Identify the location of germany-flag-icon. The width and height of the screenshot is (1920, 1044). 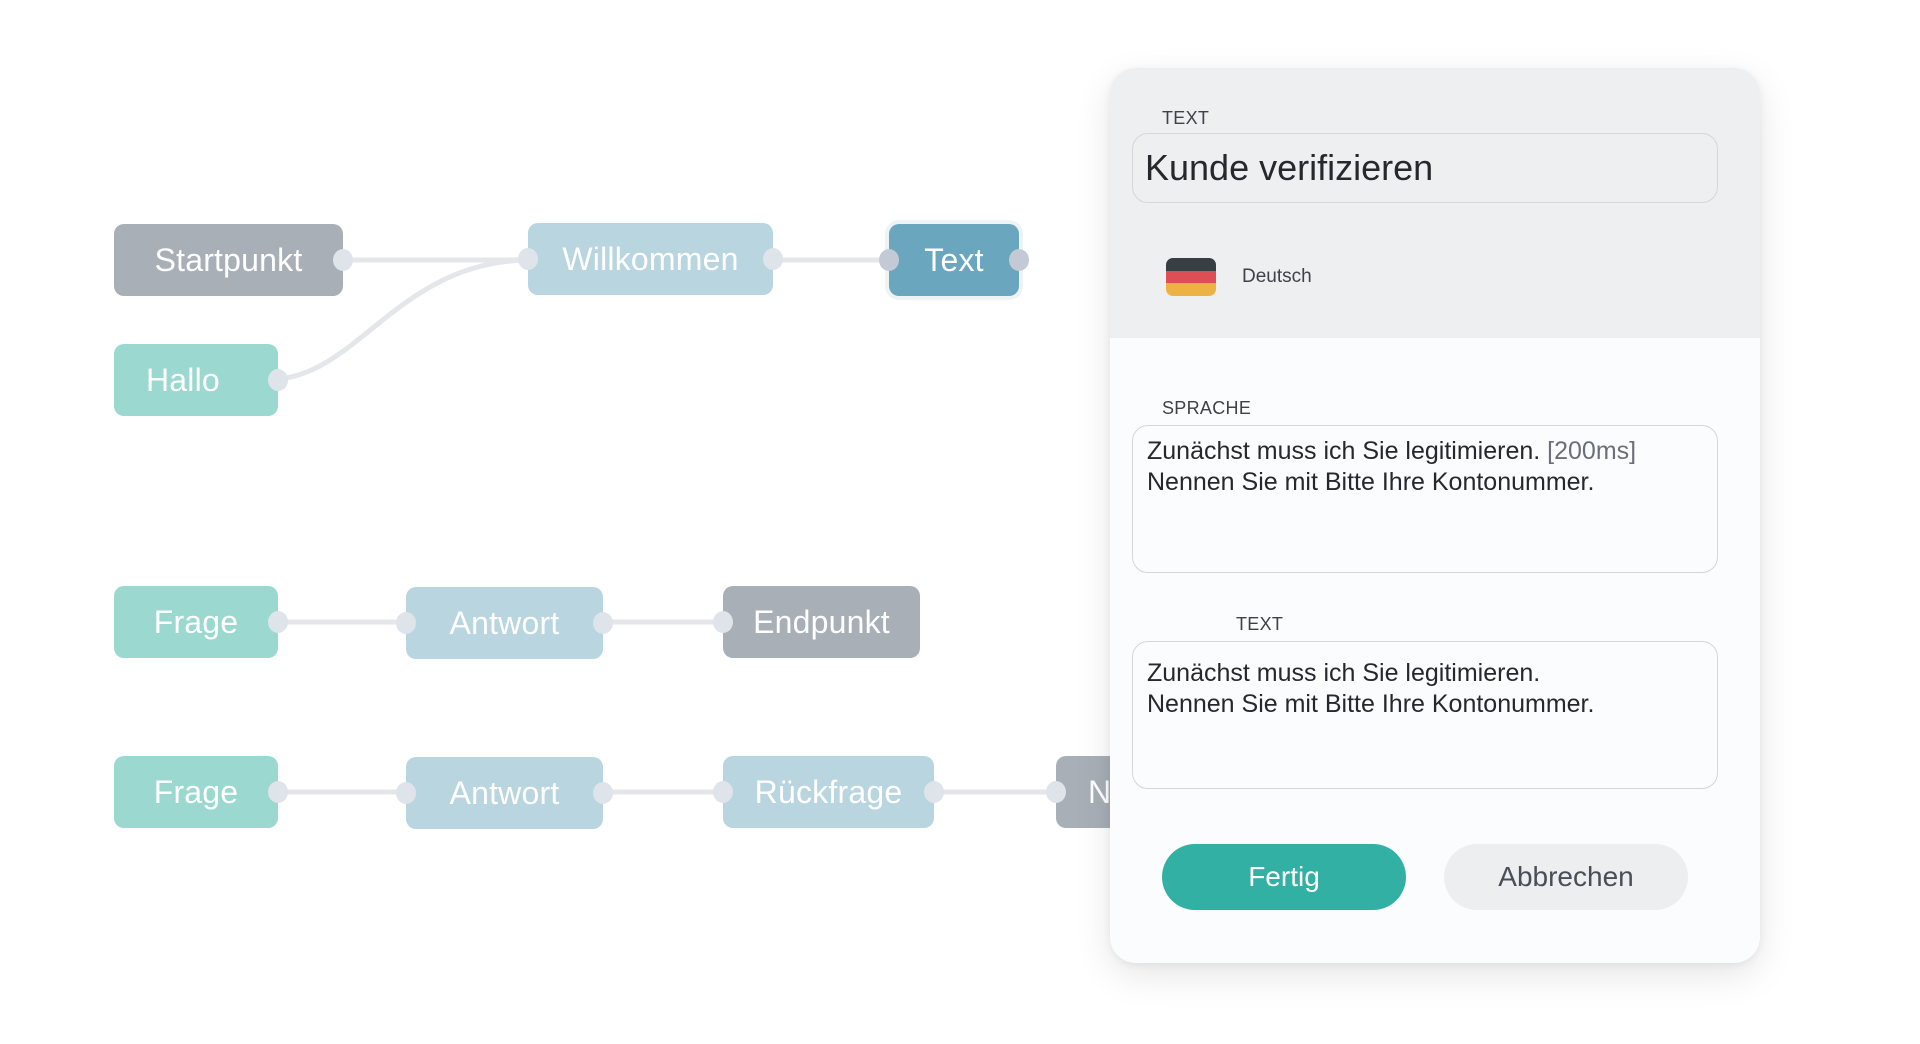
(1191, 277).